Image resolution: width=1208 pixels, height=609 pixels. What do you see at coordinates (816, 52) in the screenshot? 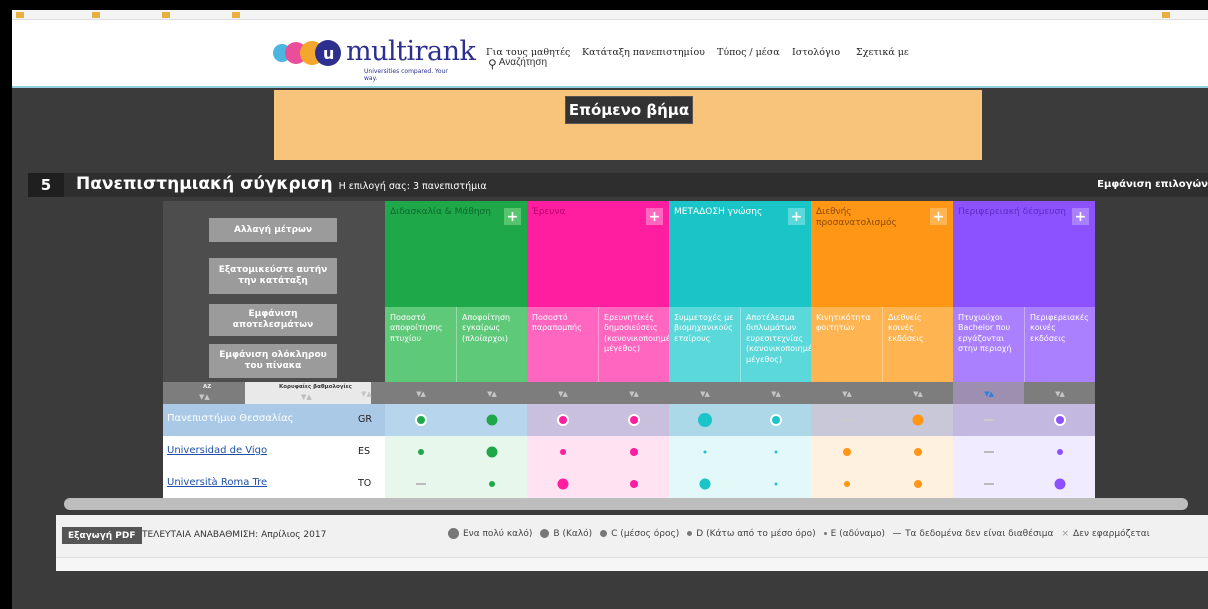
I see `nav-blog: Ιστολόγιο` at bounding box center [816, 52].